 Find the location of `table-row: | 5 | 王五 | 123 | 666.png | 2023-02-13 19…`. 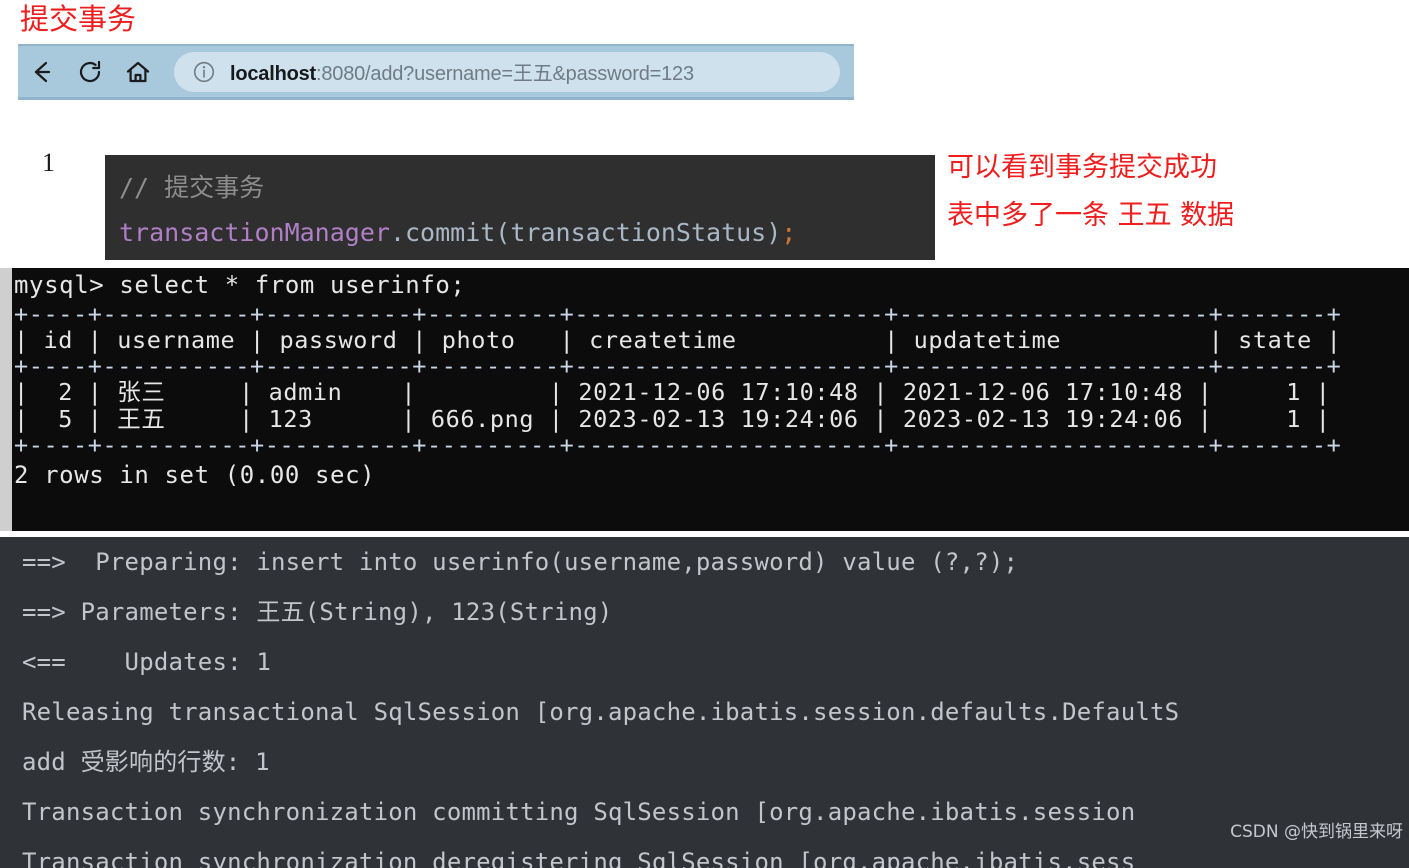

table-row: | 5 | 王五 | 123 | 666.png | 2023-02-13 19… is located at coordinates (672, 419).